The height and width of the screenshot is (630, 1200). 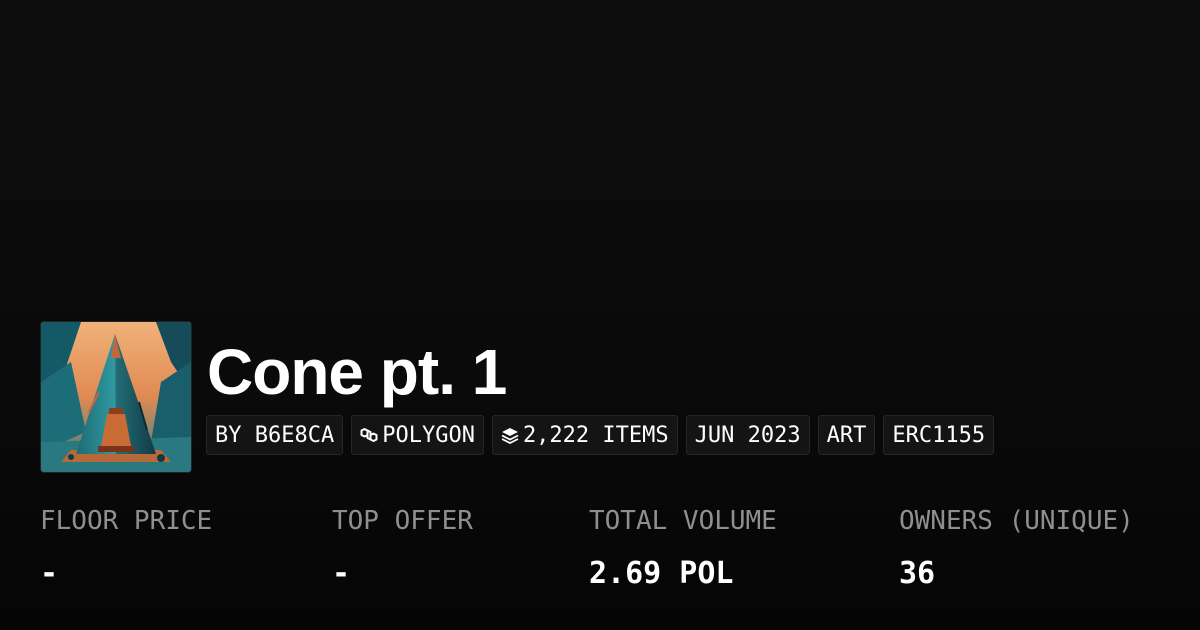 I want to click on creator-tag-label: BY B6E8CA, so click(x=275, y=435).